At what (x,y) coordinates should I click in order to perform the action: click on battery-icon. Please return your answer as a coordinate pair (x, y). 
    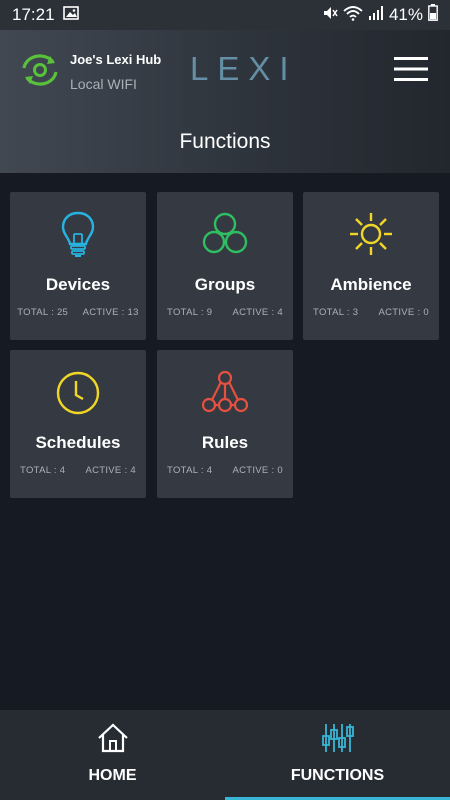
    Looking at the image, I should click on (433, 15).